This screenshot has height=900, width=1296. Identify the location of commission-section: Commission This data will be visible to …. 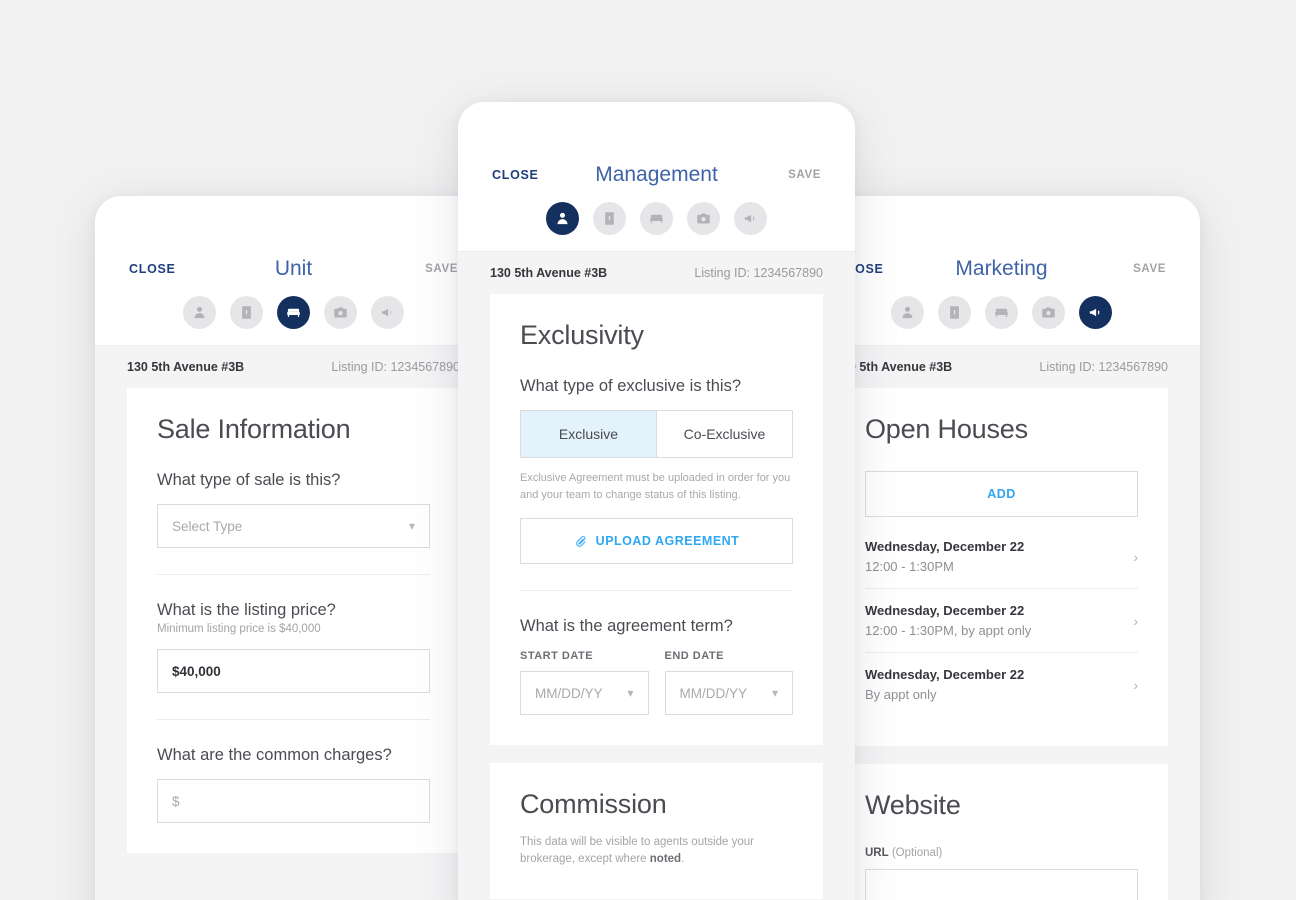
(656, 831).